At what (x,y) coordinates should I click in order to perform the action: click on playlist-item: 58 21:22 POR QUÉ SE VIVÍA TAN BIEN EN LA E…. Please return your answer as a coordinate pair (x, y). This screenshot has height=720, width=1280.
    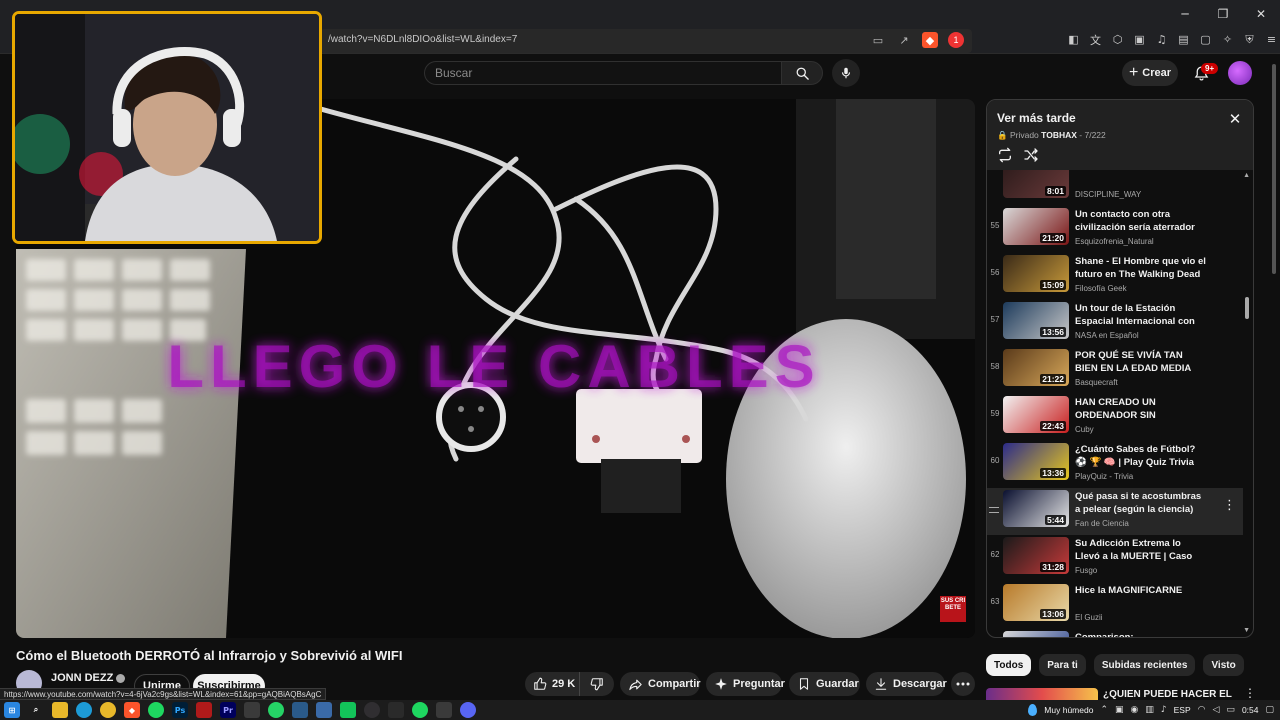
    Looking at the image, I should click on (1115, 370).